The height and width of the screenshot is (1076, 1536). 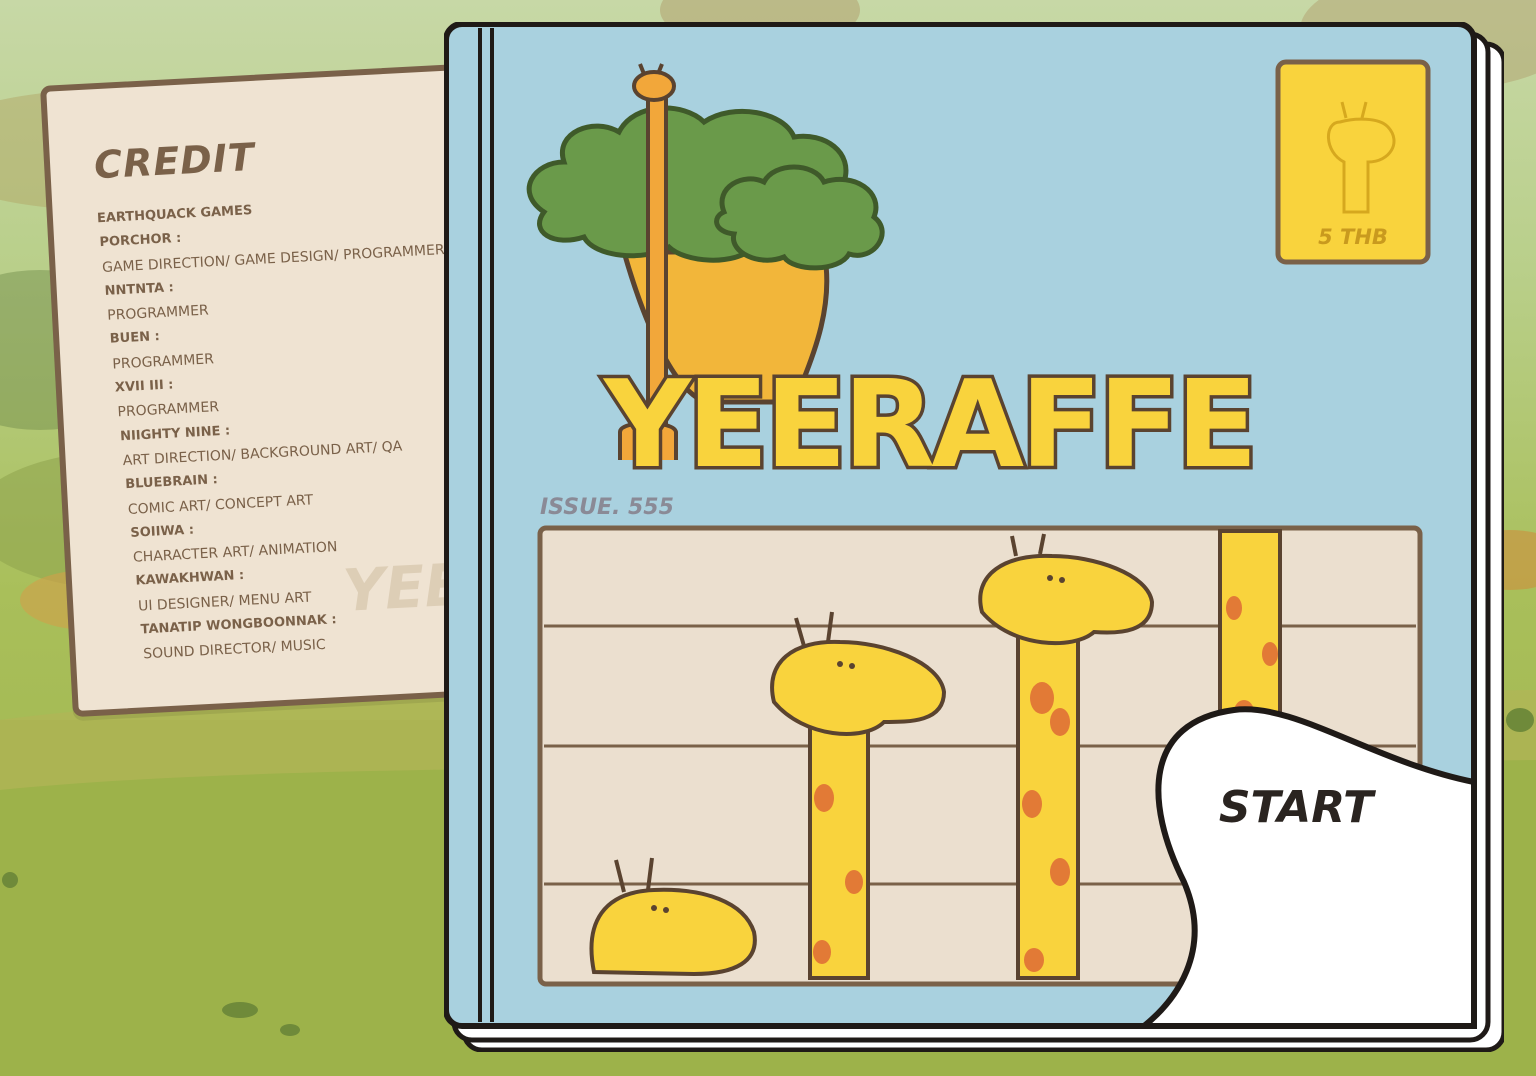 What do you see at coordinates (607, 507) in the screenshot?
I see `issue-label: ISSUE. 555` at bounding box center [607, 507].